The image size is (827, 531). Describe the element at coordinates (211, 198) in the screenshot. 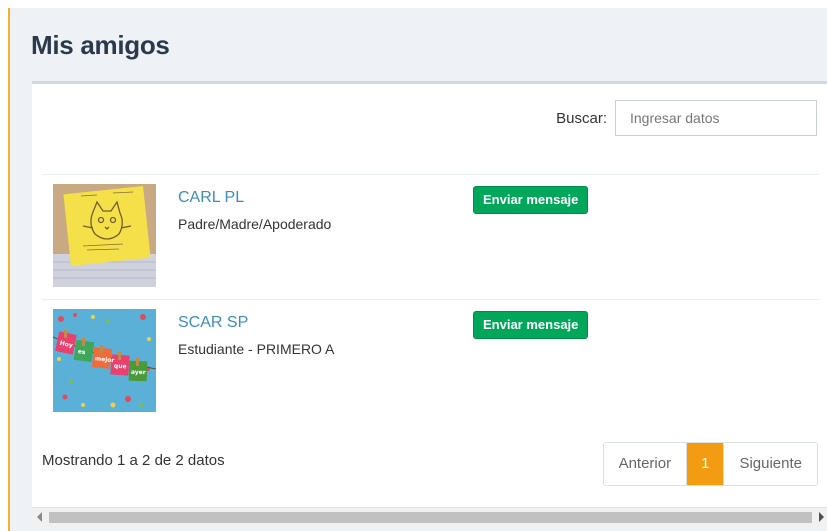

I see `friend-name-link: CARL PL` at that location.